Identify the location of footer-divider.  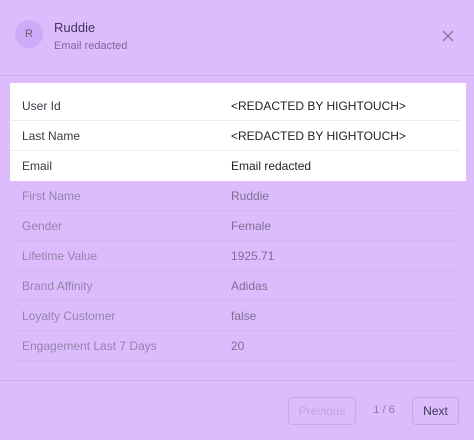
(237, 380).